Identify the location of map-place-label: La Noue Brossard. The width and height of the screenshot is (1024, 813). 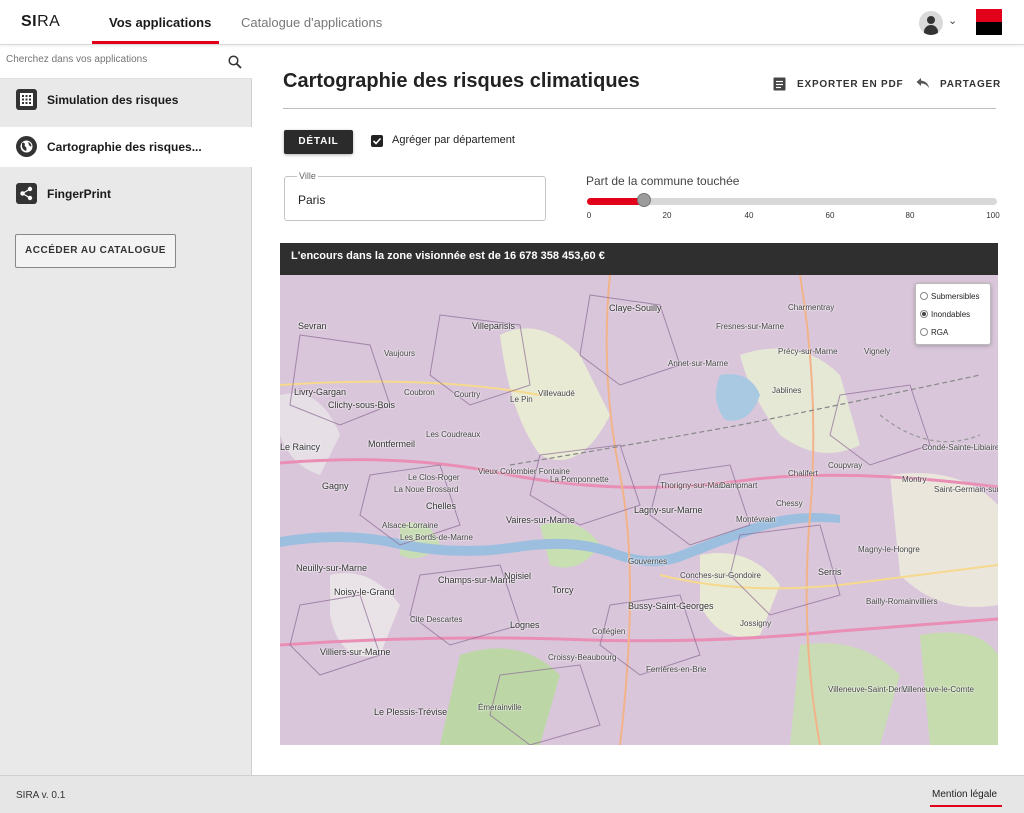
(426, 489).